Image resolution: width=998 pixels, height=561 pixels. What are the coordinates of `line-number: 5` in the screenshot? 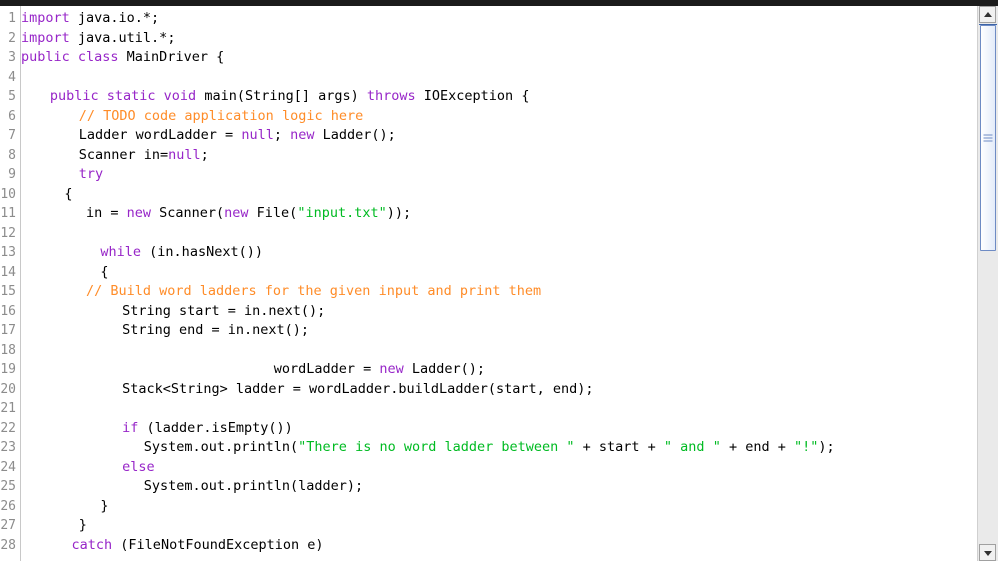 It's located at (12, 96).